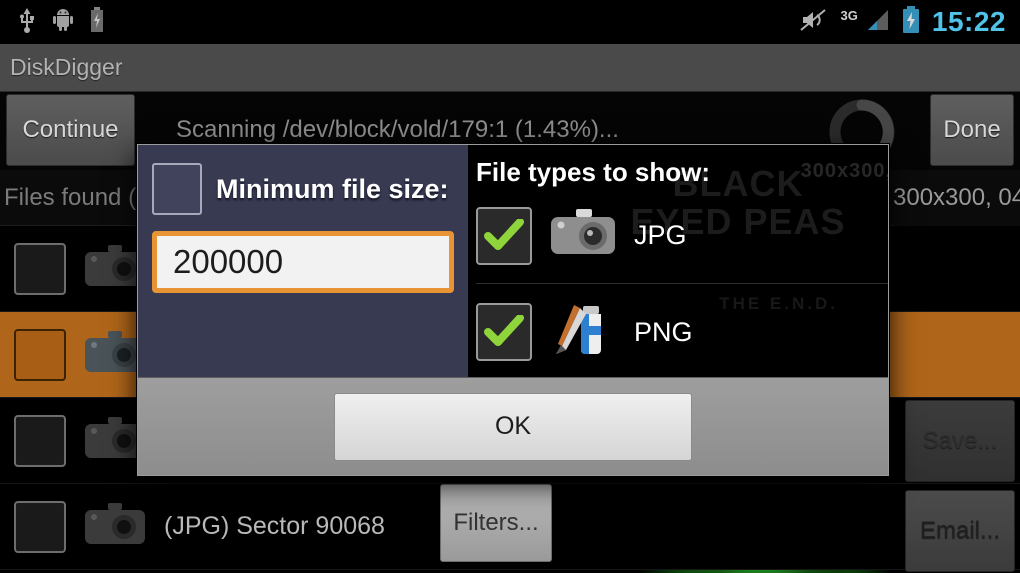 This screenshot has height=573, width=1020. I want to click on file-types-title: File types to show:, so click(593, 172).